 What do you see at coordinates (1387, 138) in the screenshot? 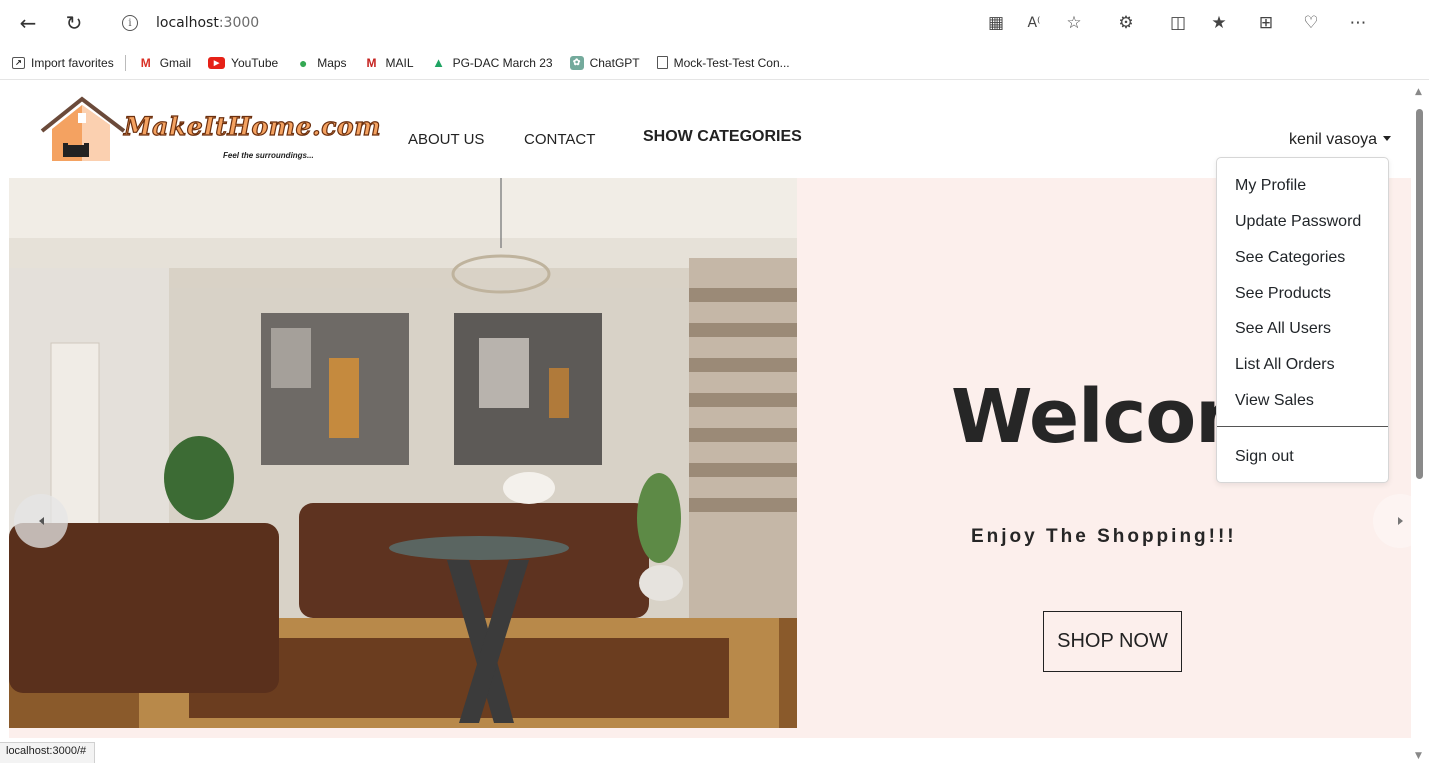
I see `caret-down-icon` at bounding box center [1387, 138].